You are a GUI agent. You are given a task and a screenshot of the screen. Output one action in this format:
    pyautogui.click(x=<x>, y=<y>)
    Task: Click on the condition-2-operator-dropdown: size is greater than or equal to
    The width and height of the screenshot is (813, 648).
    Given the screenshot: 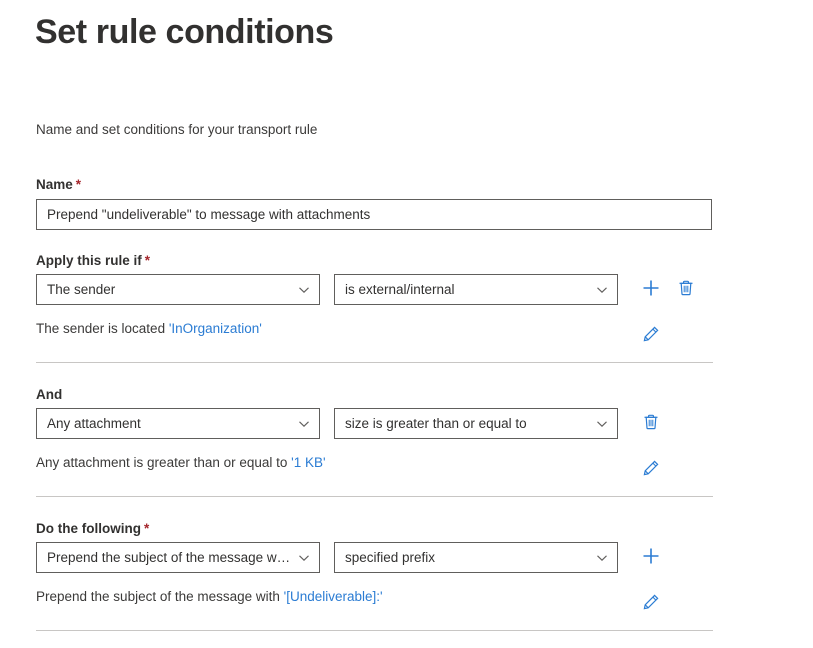 What is the action you would take?
    pyautogui.click(x=476, y=423)
    